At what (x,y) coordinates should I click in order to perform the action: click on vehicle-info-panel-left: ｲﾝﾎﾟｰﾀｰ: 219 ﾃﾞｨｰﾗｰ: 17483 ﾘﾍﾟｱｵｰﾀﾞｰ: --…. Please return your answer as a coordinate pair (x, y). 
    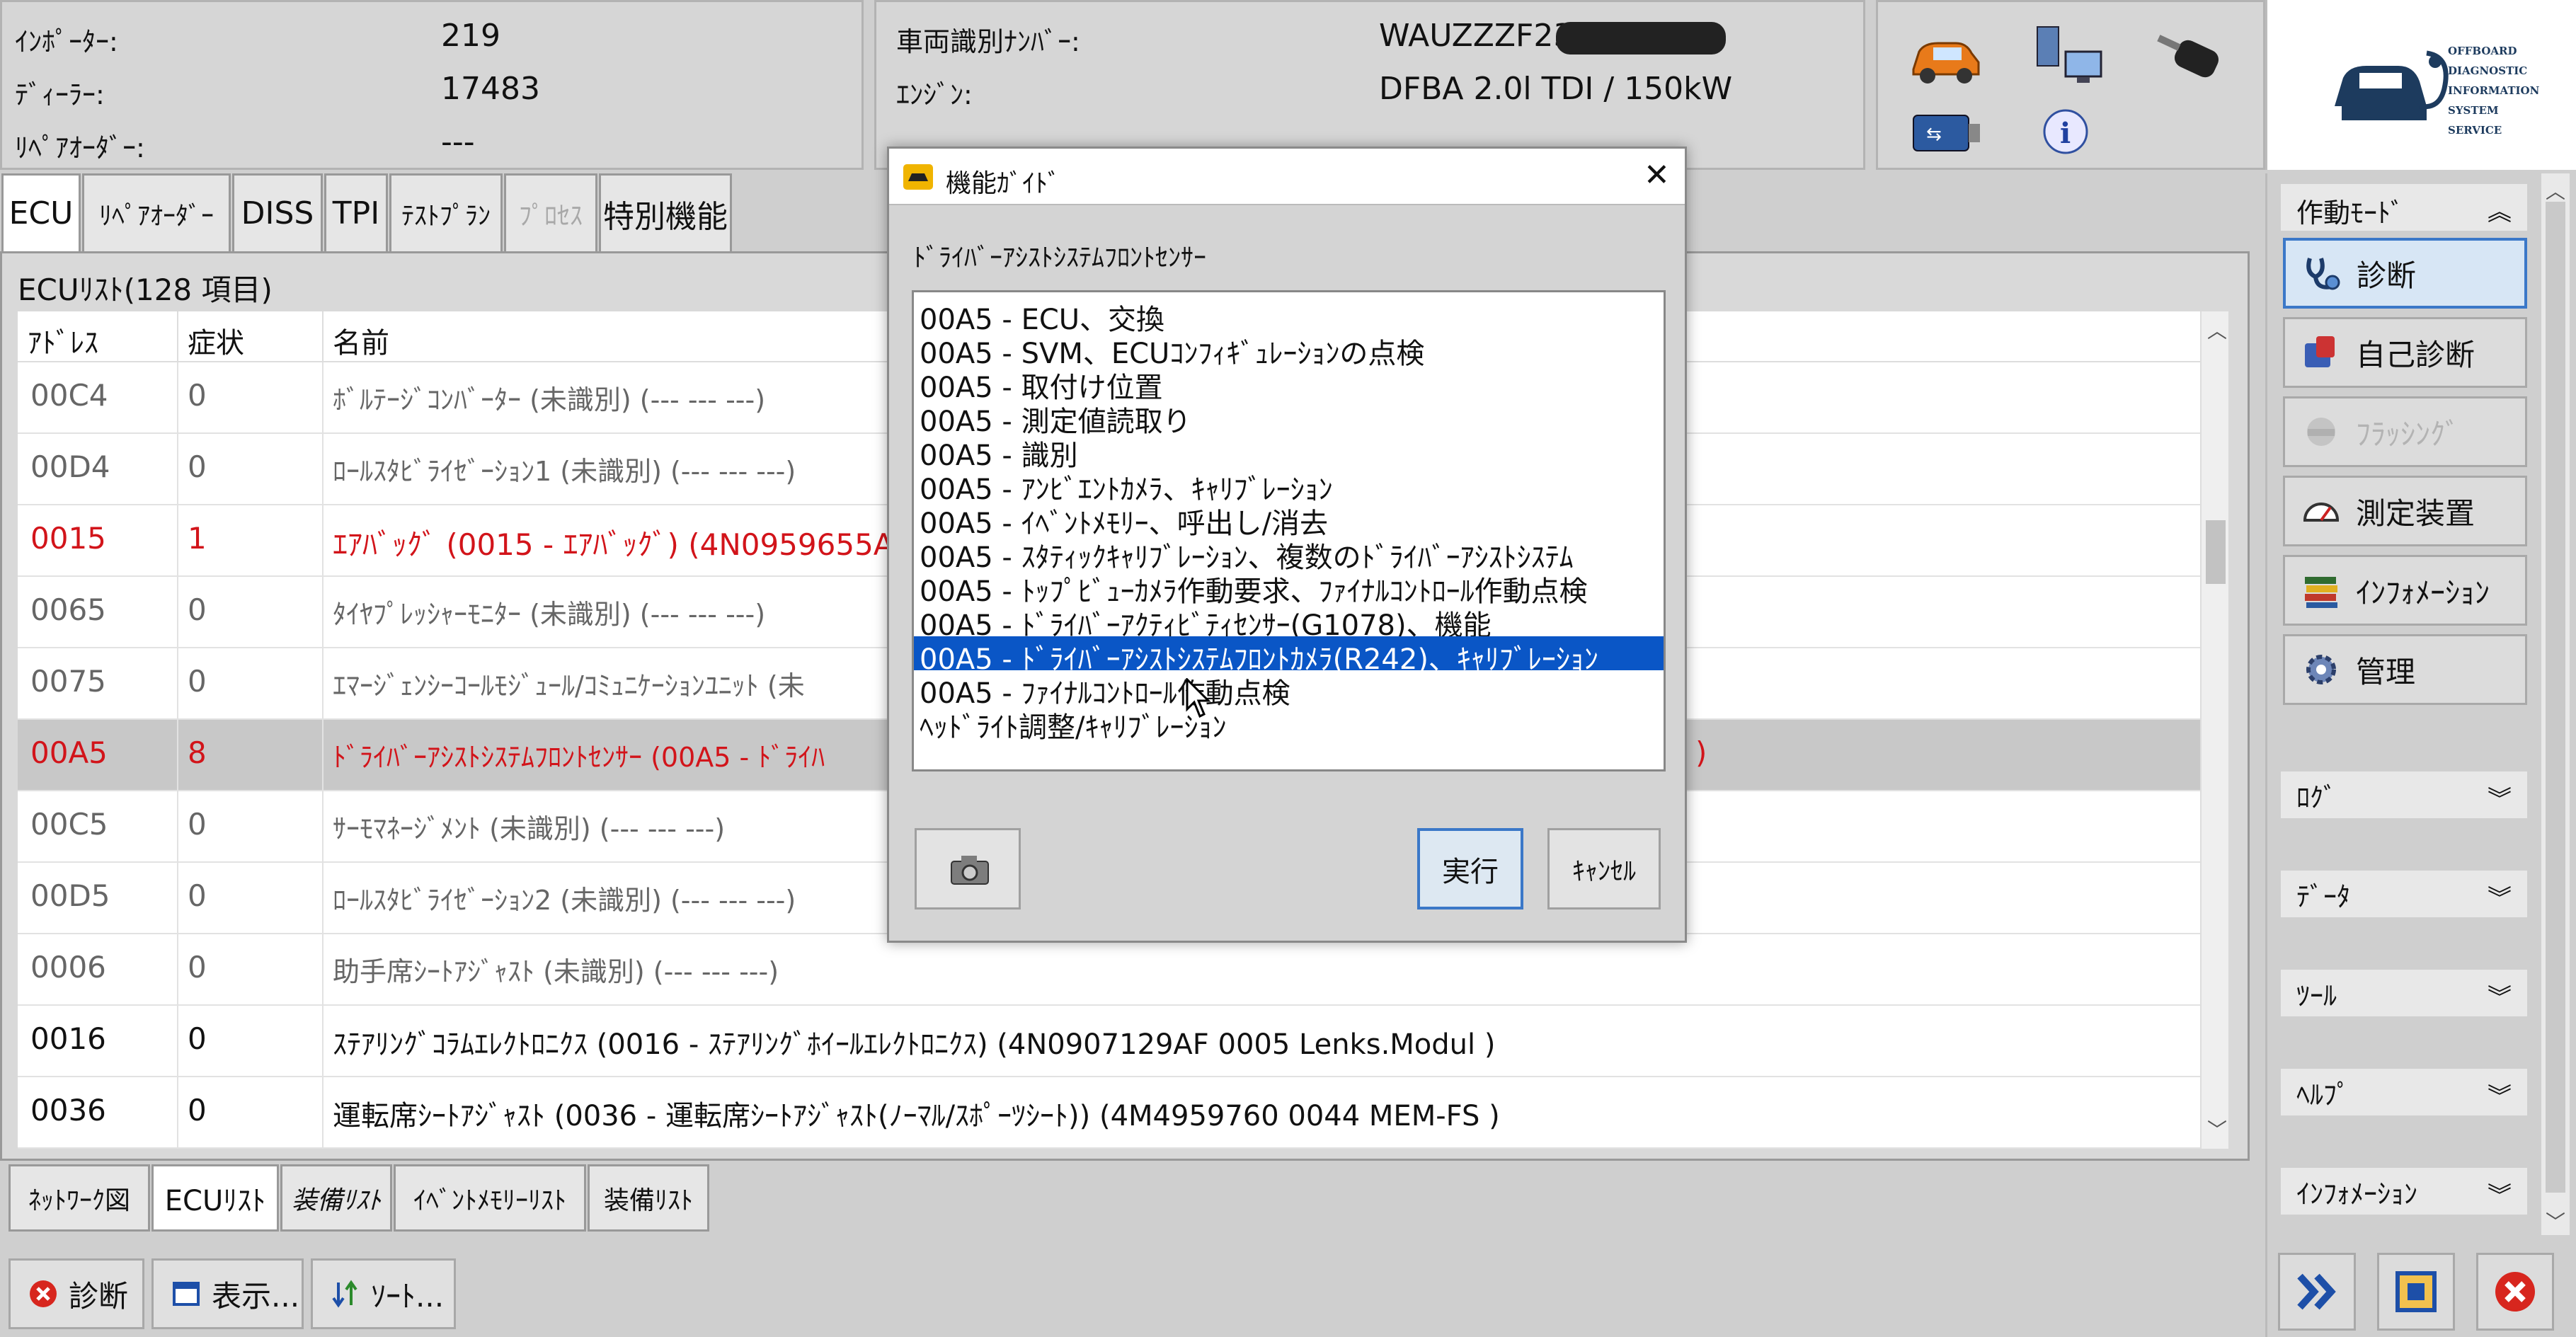
    Looking at the image, I should click on (432, 85).